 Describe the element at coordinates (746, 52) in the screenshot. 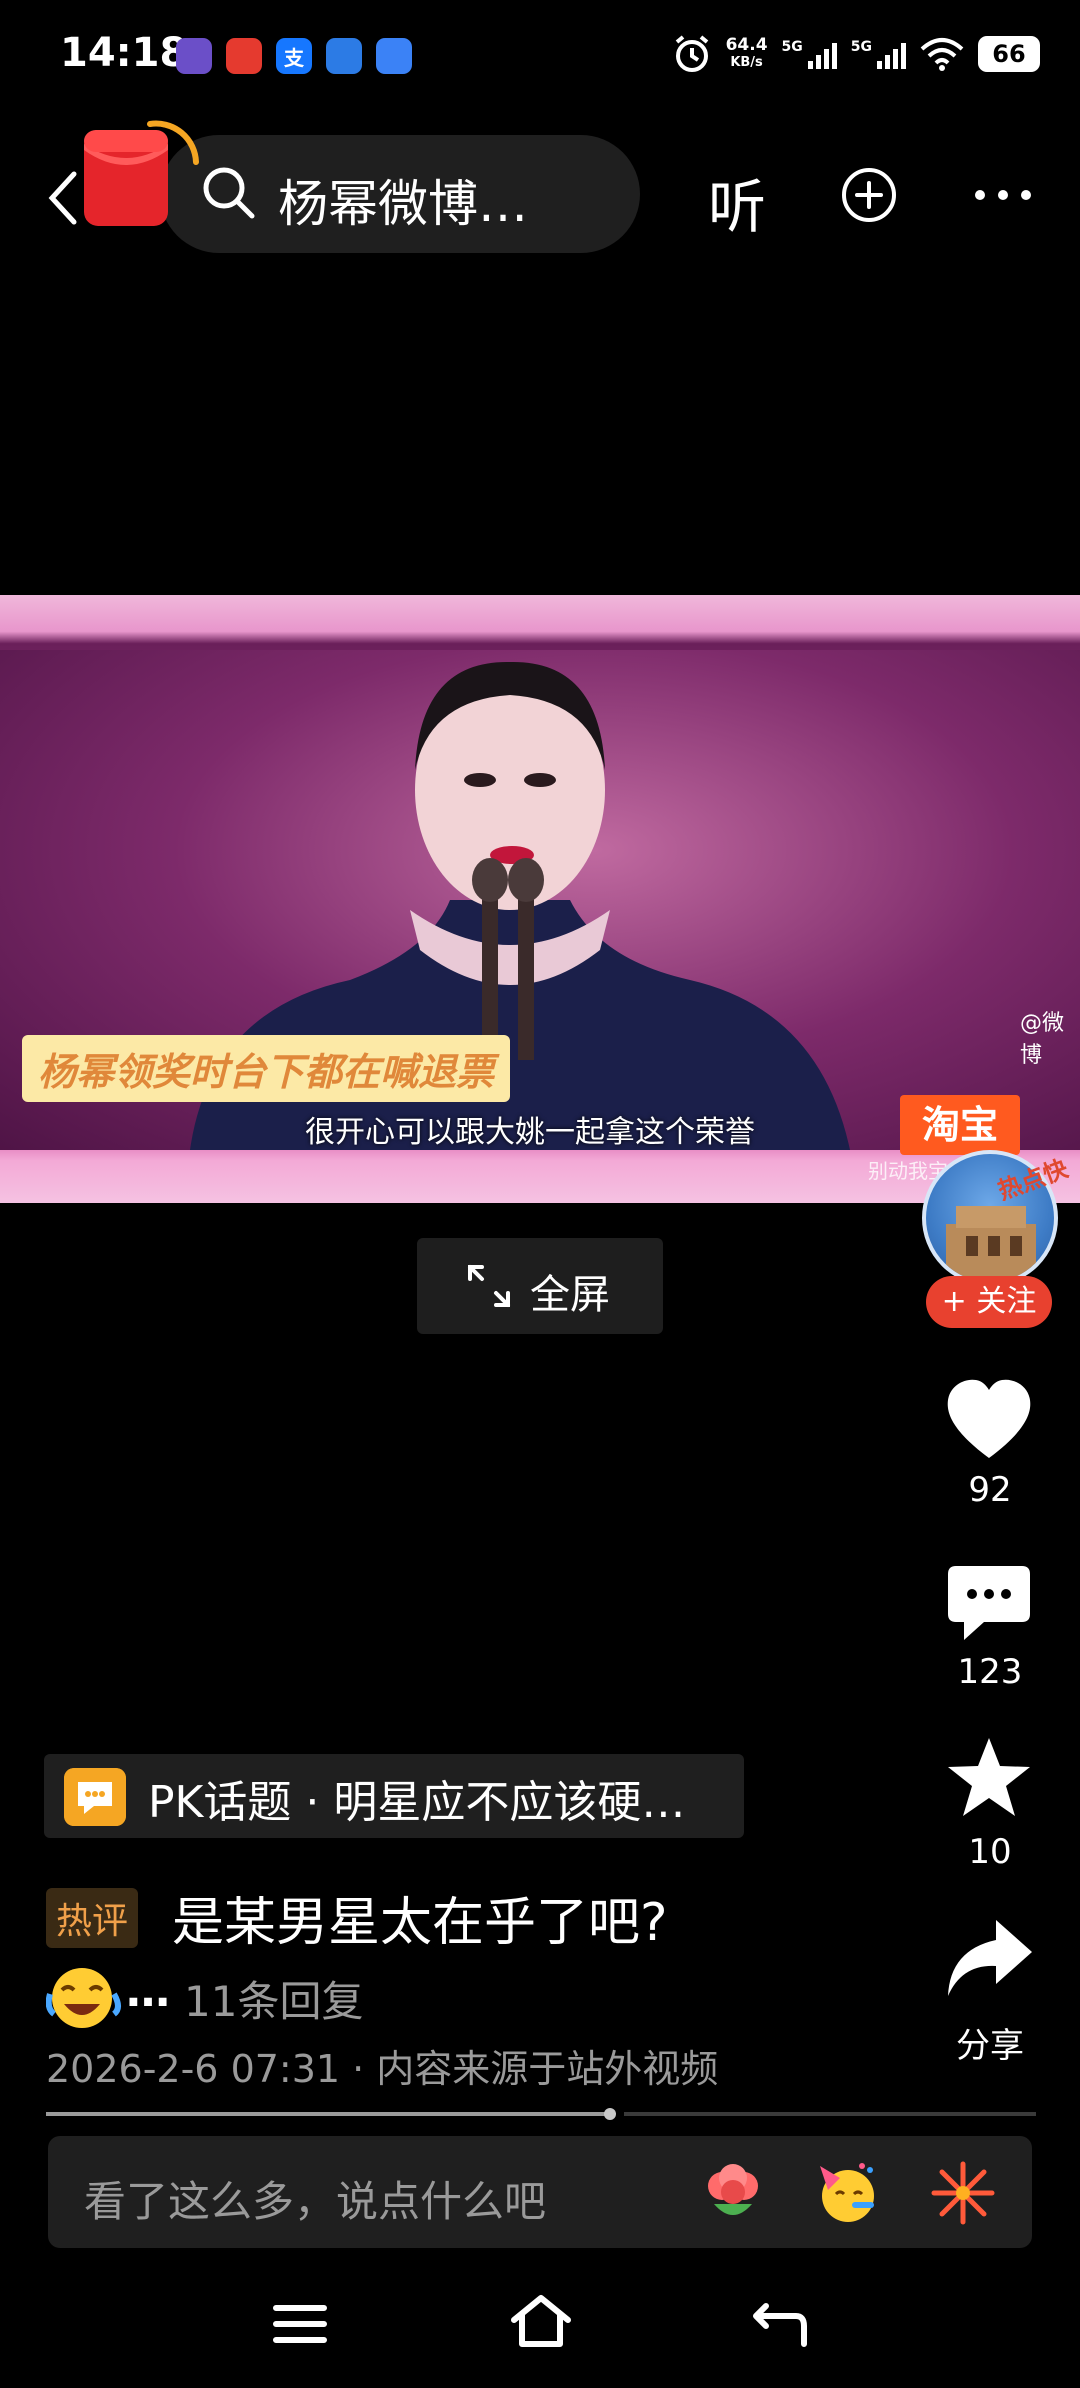

I see `net-speed: 64.4 KB/s` at that location.